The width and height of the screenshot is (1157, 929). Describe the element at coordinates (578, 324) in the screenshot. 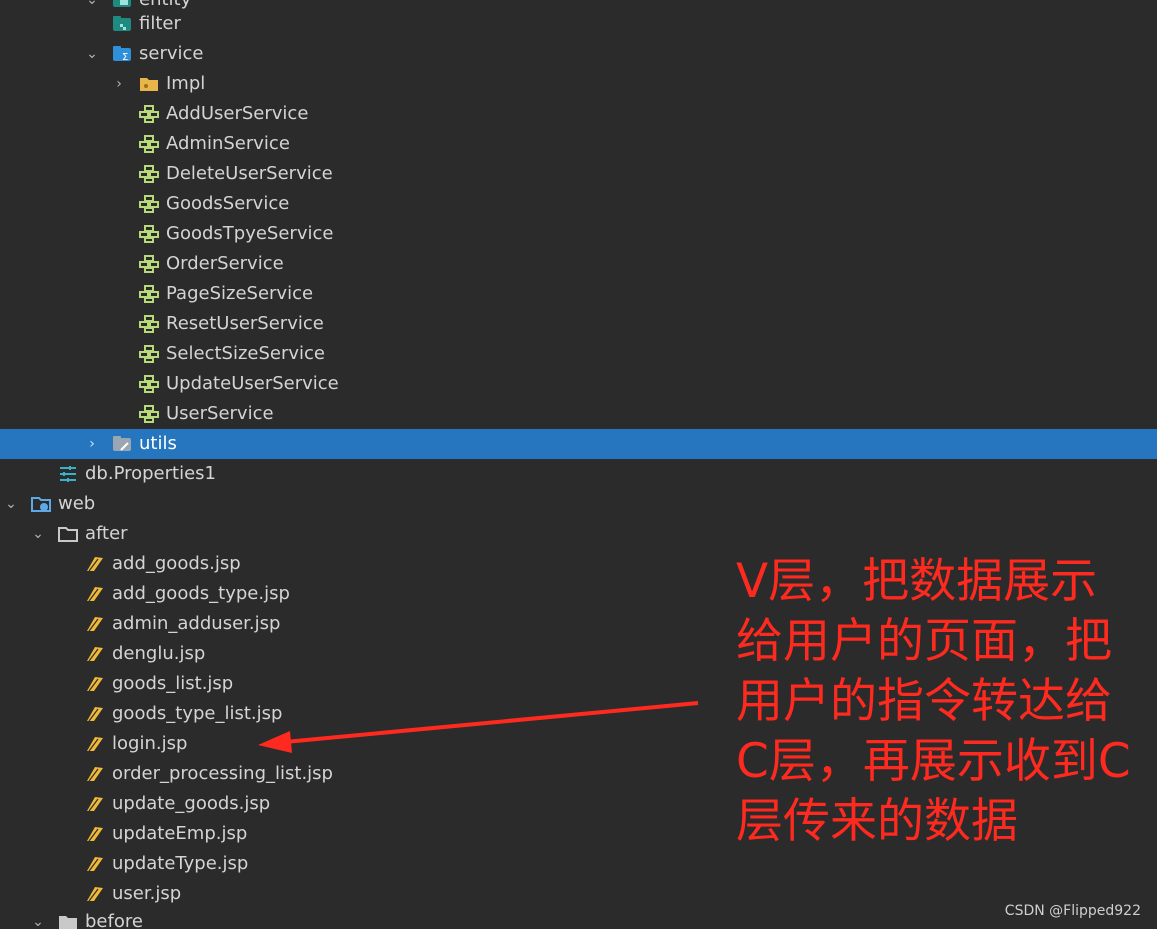

I see `tree-item-resetuserservice: ResetUserService` at that location.